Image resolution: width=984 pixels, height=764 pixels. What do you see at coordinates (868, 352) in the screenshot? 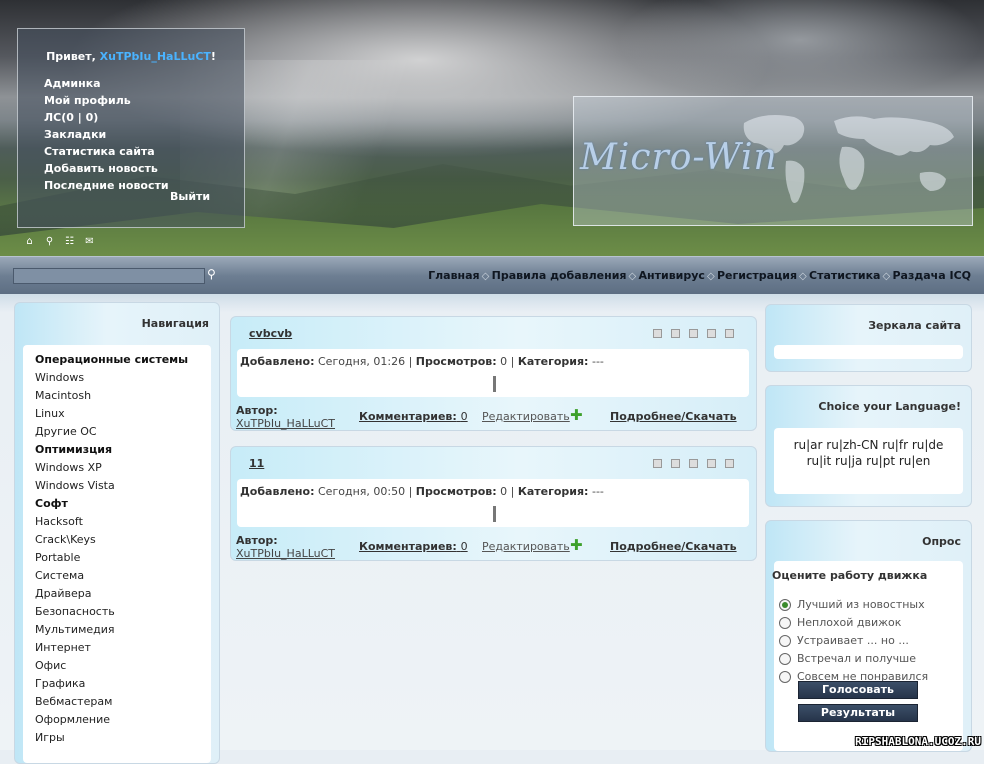
I see `mirrors-body` at bounding box center [868, 352].